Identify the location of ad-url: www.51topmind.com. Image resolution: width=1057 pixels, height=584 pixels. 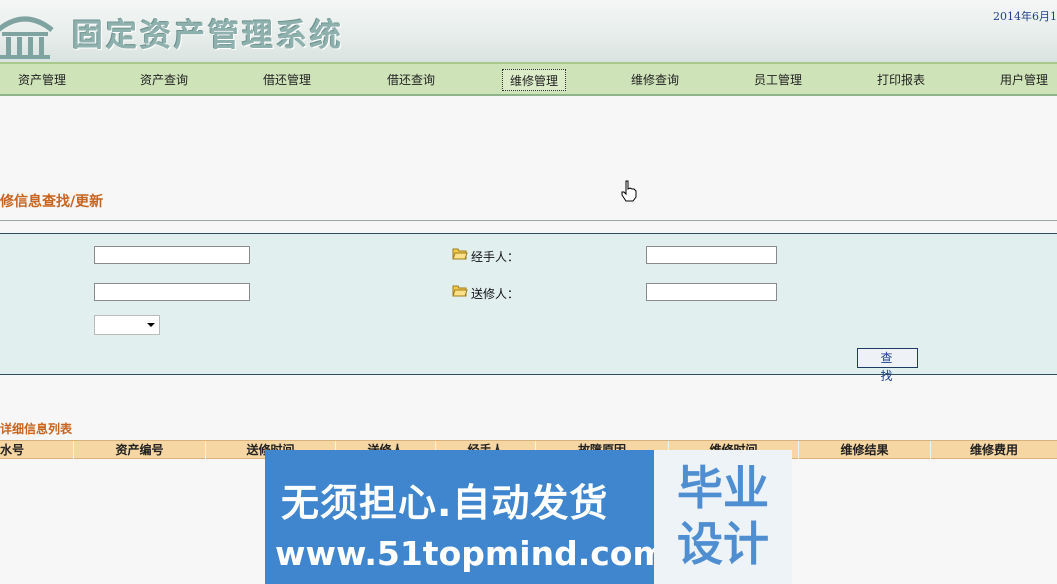
(471, 553).